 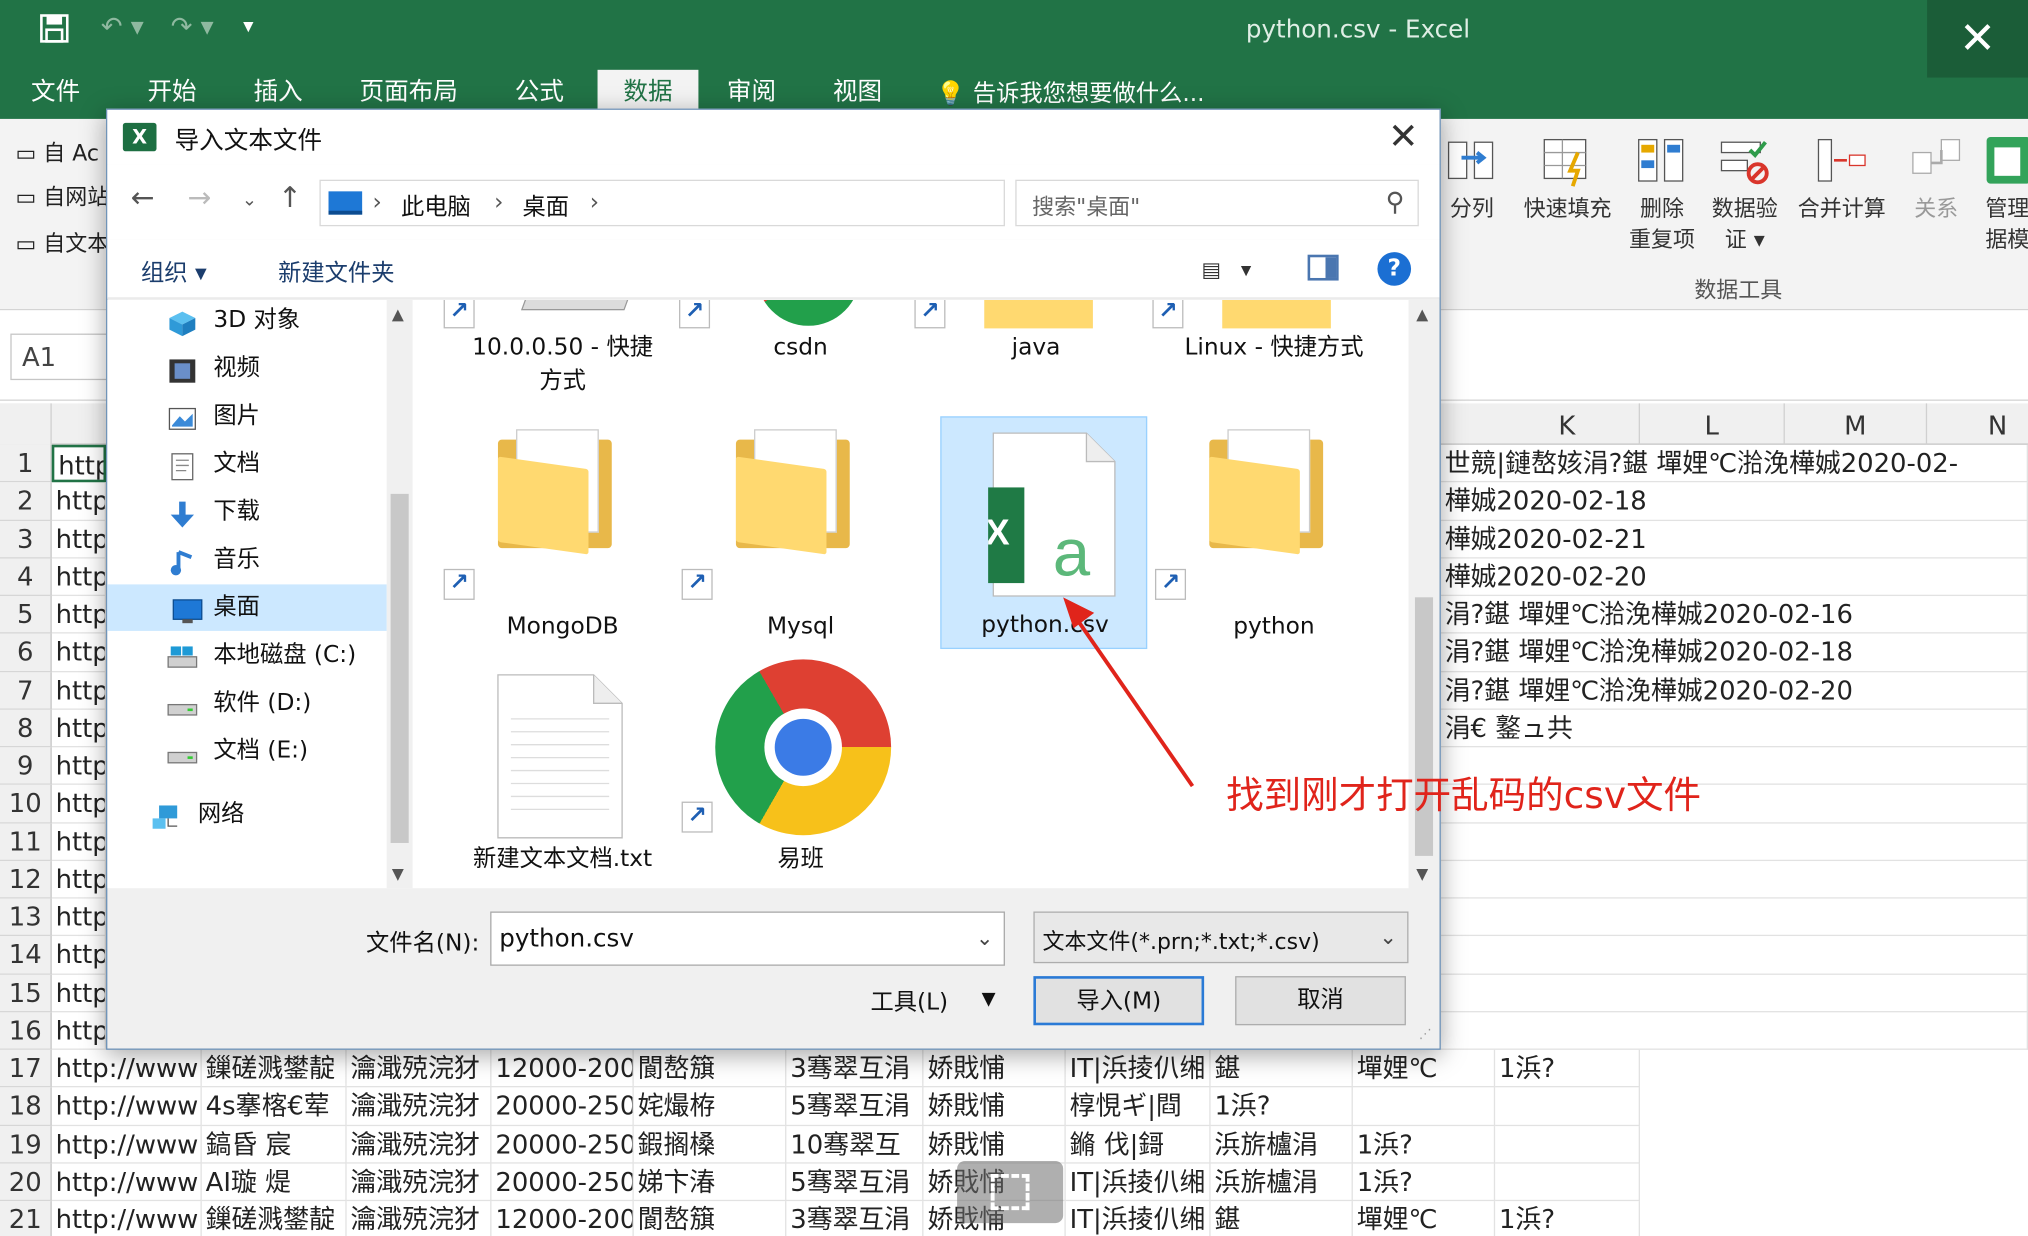 I want to click on breadcrumb-this-pc: 此电脑, so click(x=436, y=206).